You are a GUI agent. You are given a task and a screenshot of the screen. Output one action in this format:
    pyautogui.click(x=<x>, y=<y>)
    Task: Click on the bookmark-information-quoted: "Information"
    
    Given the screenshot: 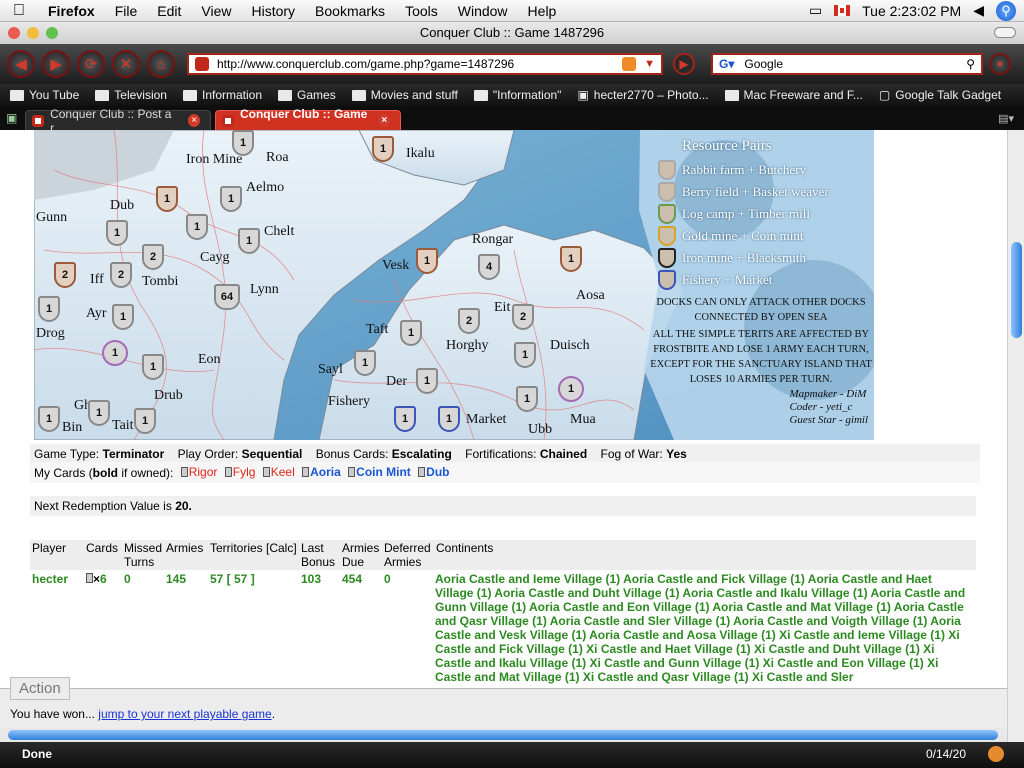 What is the action you would take?
    pyautogui.click(x=517, y=95)
    